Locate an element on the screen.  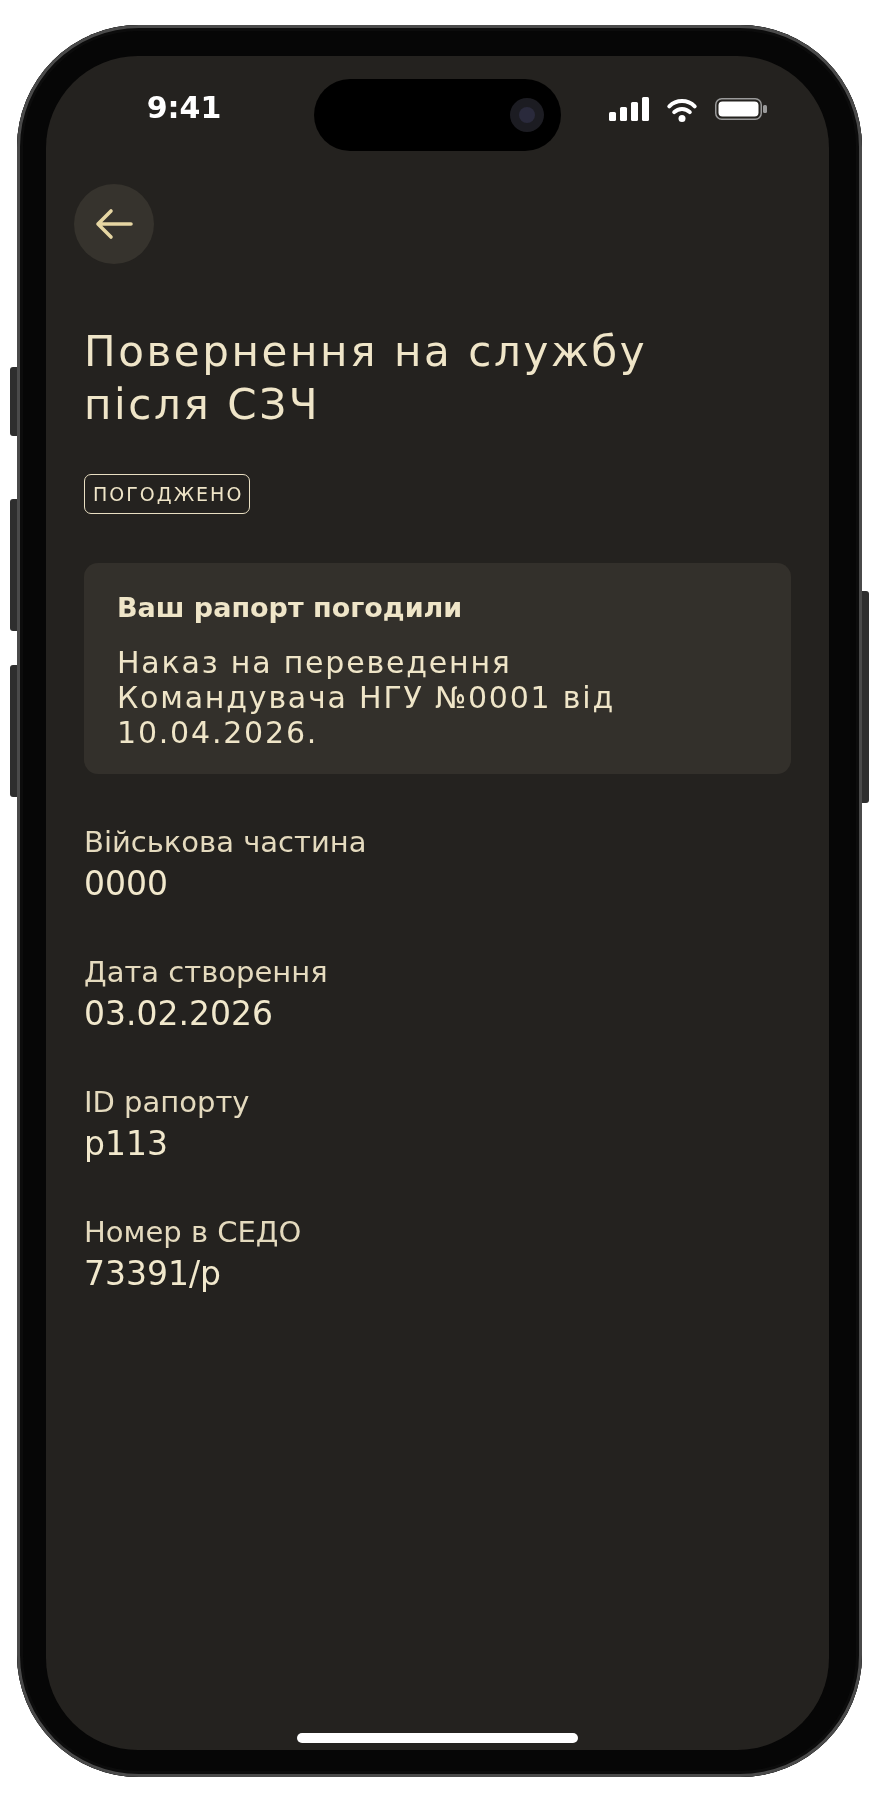
battery-icon is located at coordinates (741, 109).